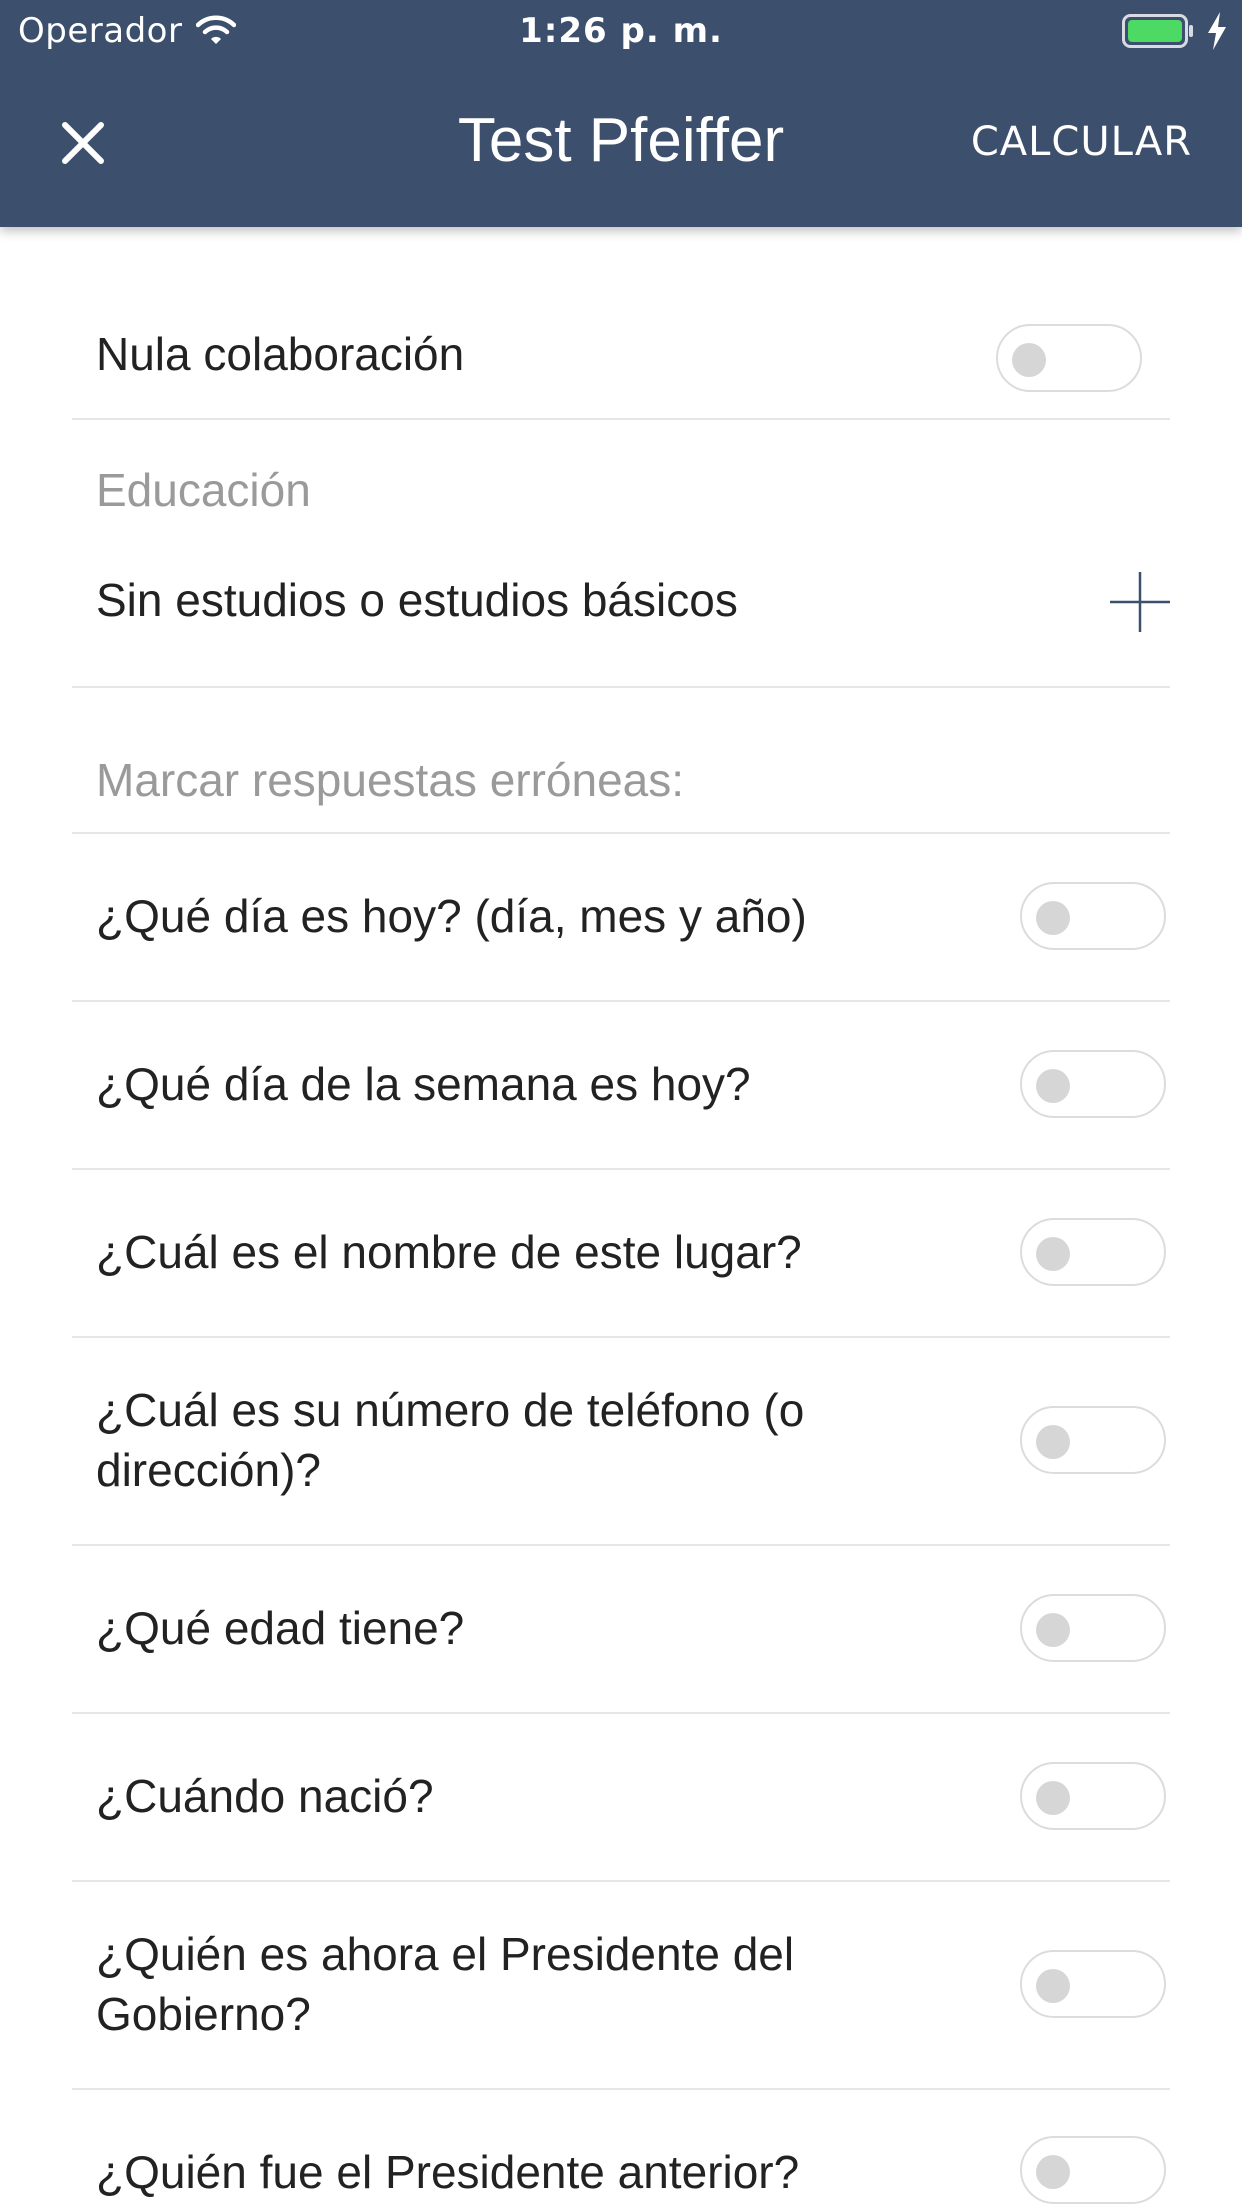 The width and height of the screenshot is (1242, 2208). I want to click on plus-icon, so click(1140, 602).